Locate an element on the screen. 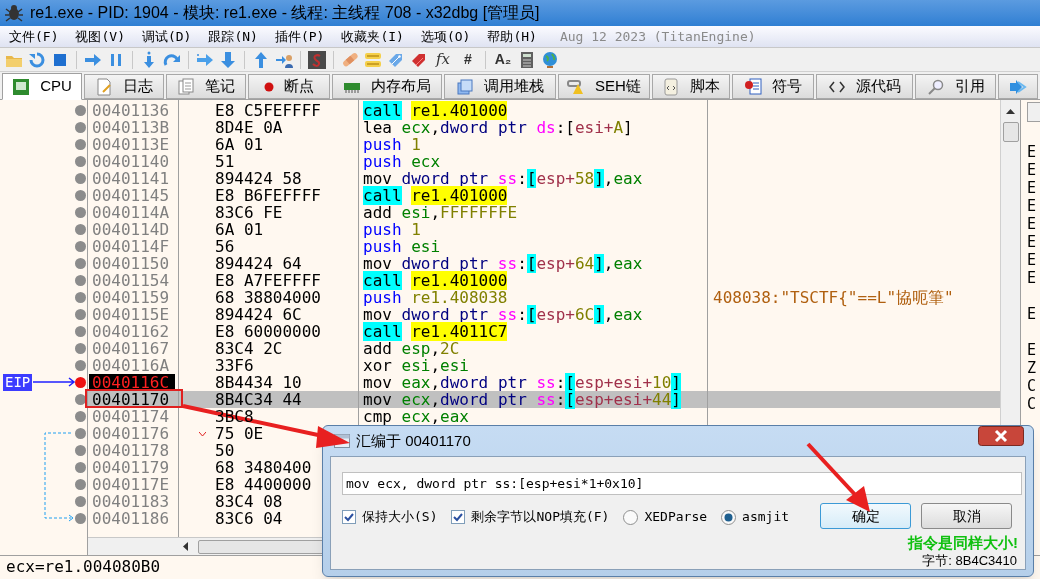  address-cell: 00401174 is located at coordinates (131, 416).